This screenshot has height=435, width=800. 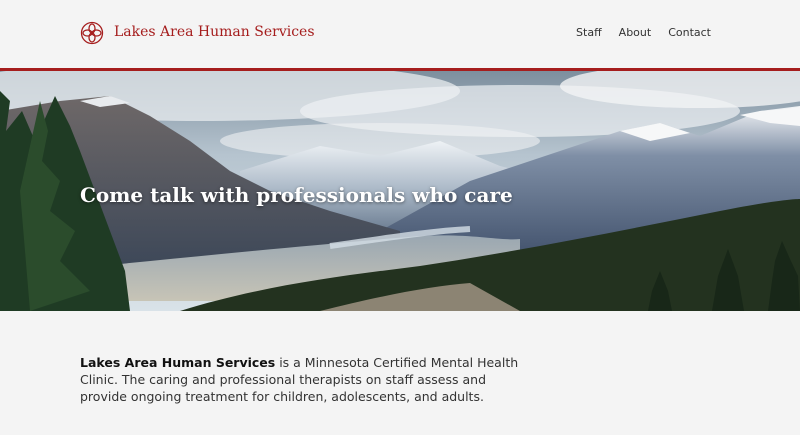 I want to click on nav-about: About, so click(x=635, y=32).